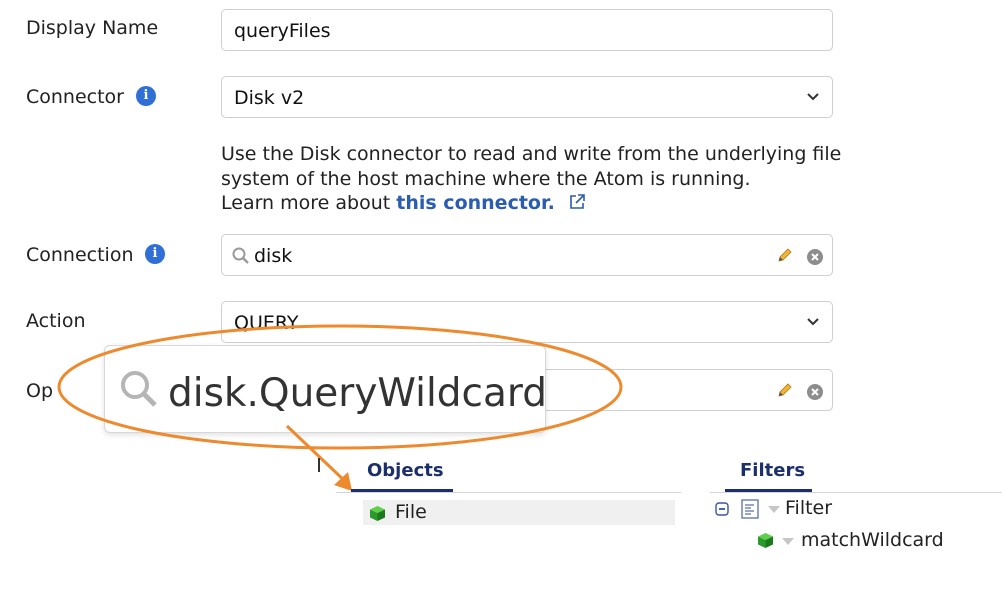 The width and height of the screenshot is (1002, 589). What do you see at coordinates (317, 455) in the screenshot?
I see `highlight-arrow` at bounding box center [317, 455].